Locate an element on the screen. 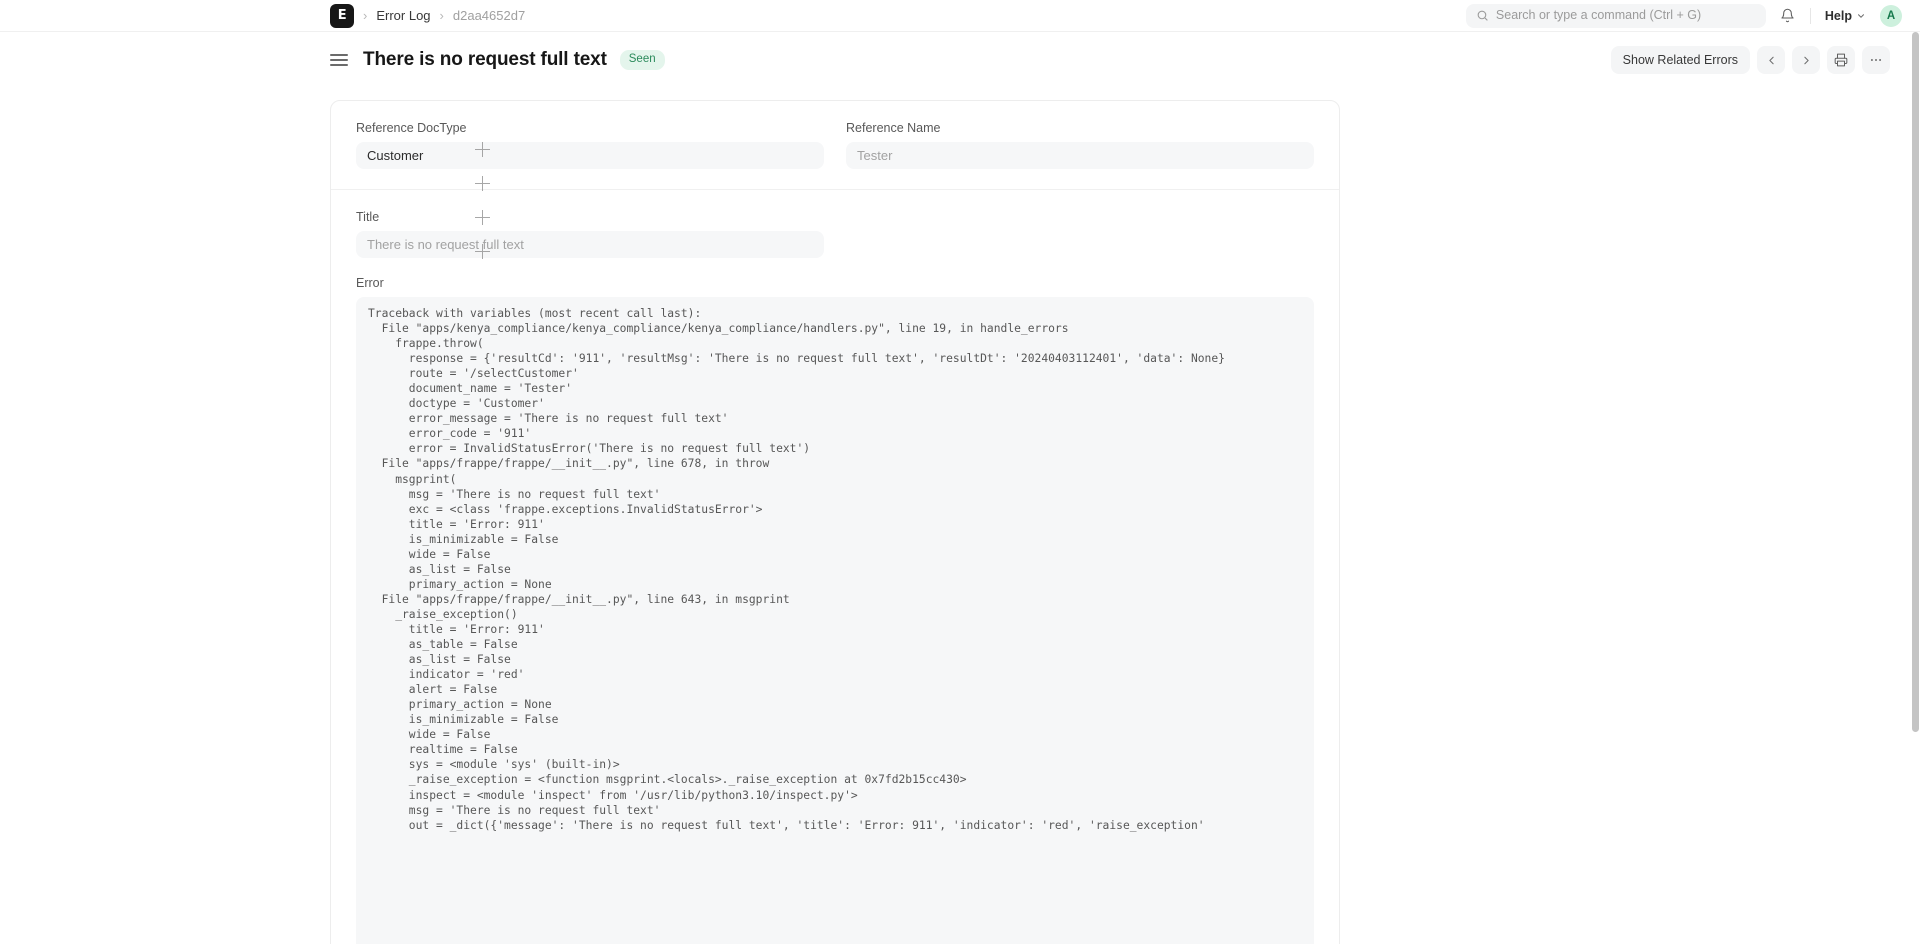  add-attachment-icon is located at coordinates (482, 183).